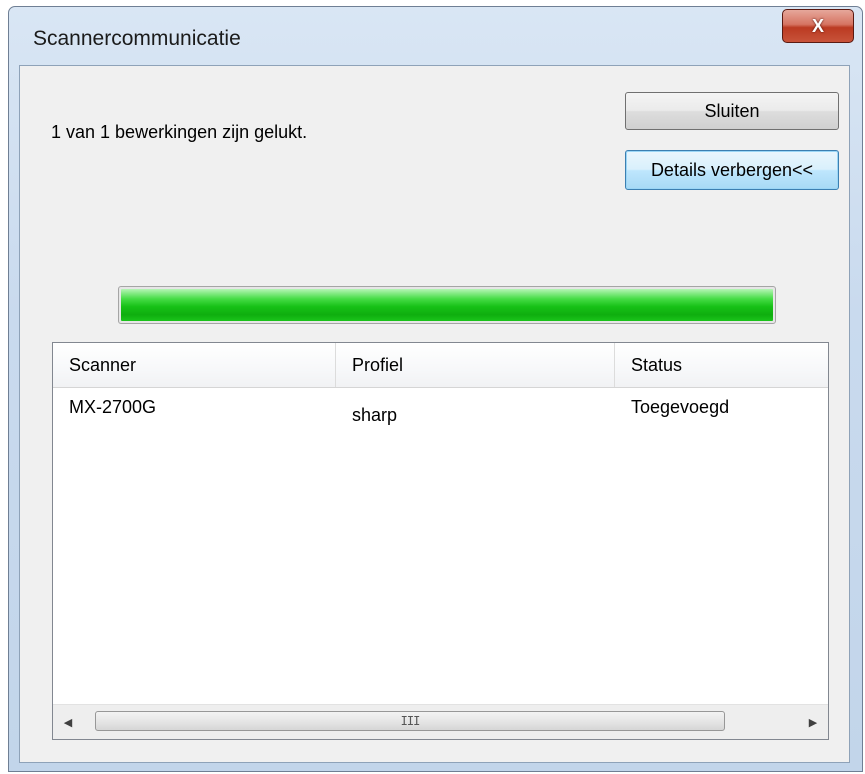  Describe the element at coordinates (813, 722) in the screenshot. I see `scroll-right-arrow-icon: ▶` at that location.